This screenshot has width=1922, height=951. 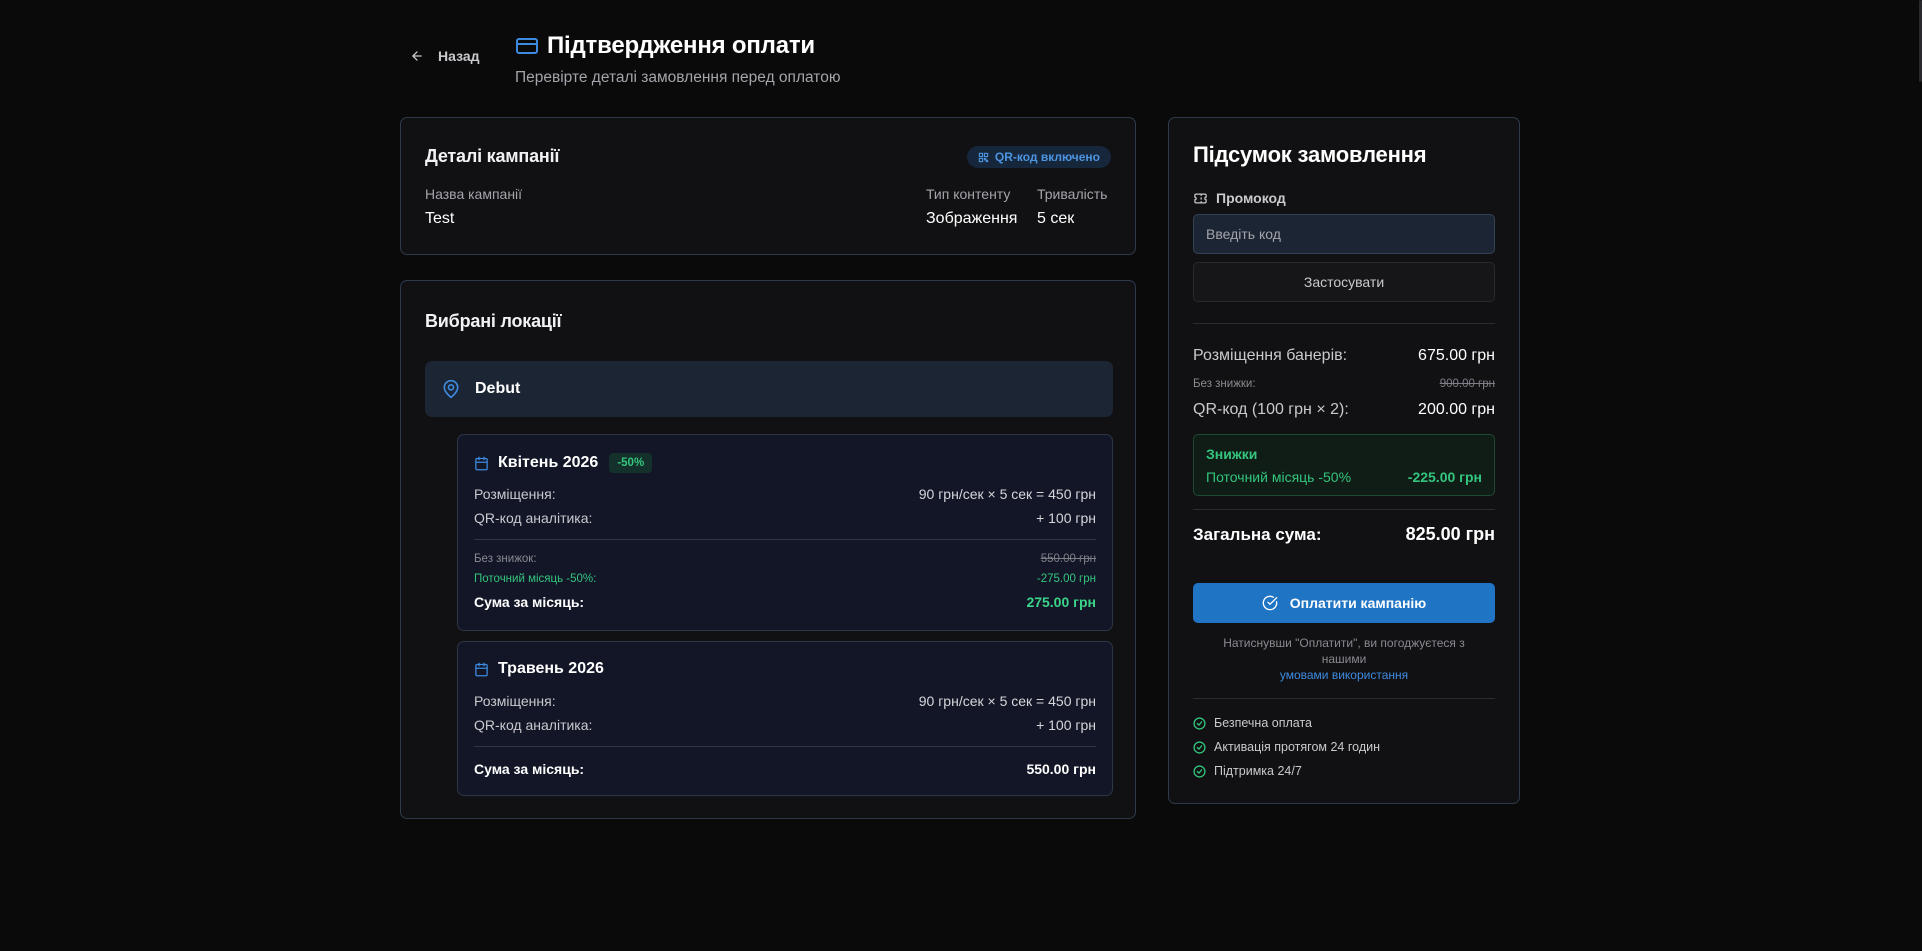 I want to click on feature-label: Підтримка 24/7, so click(x=1258, y=771).